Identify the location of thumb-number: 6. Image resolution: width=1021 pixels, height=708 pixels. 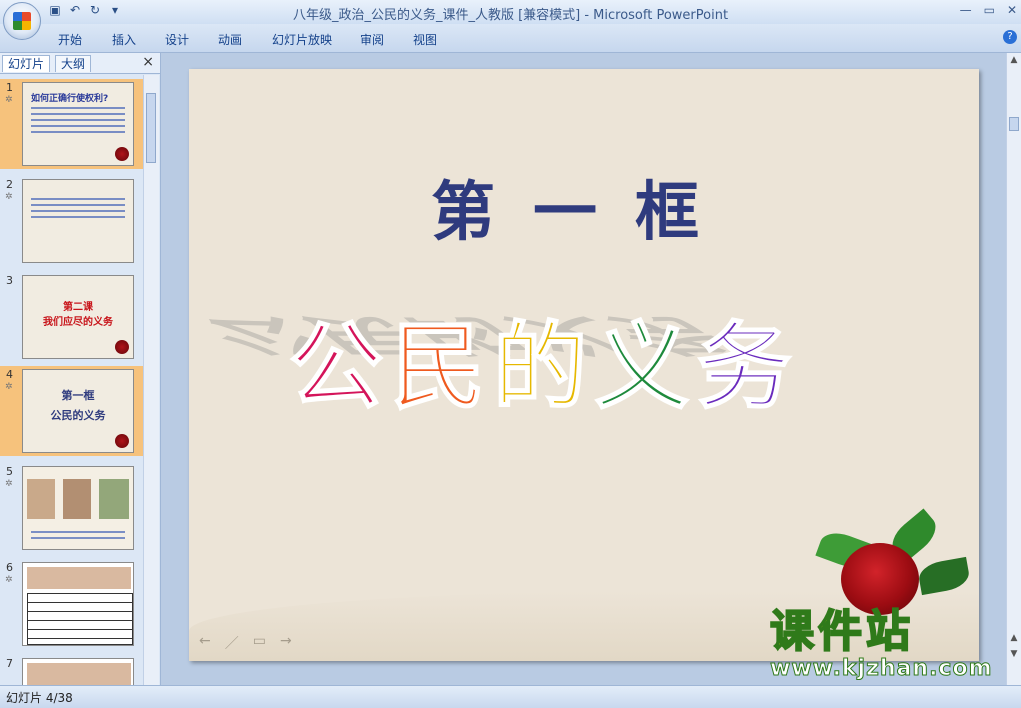
(9, 567).